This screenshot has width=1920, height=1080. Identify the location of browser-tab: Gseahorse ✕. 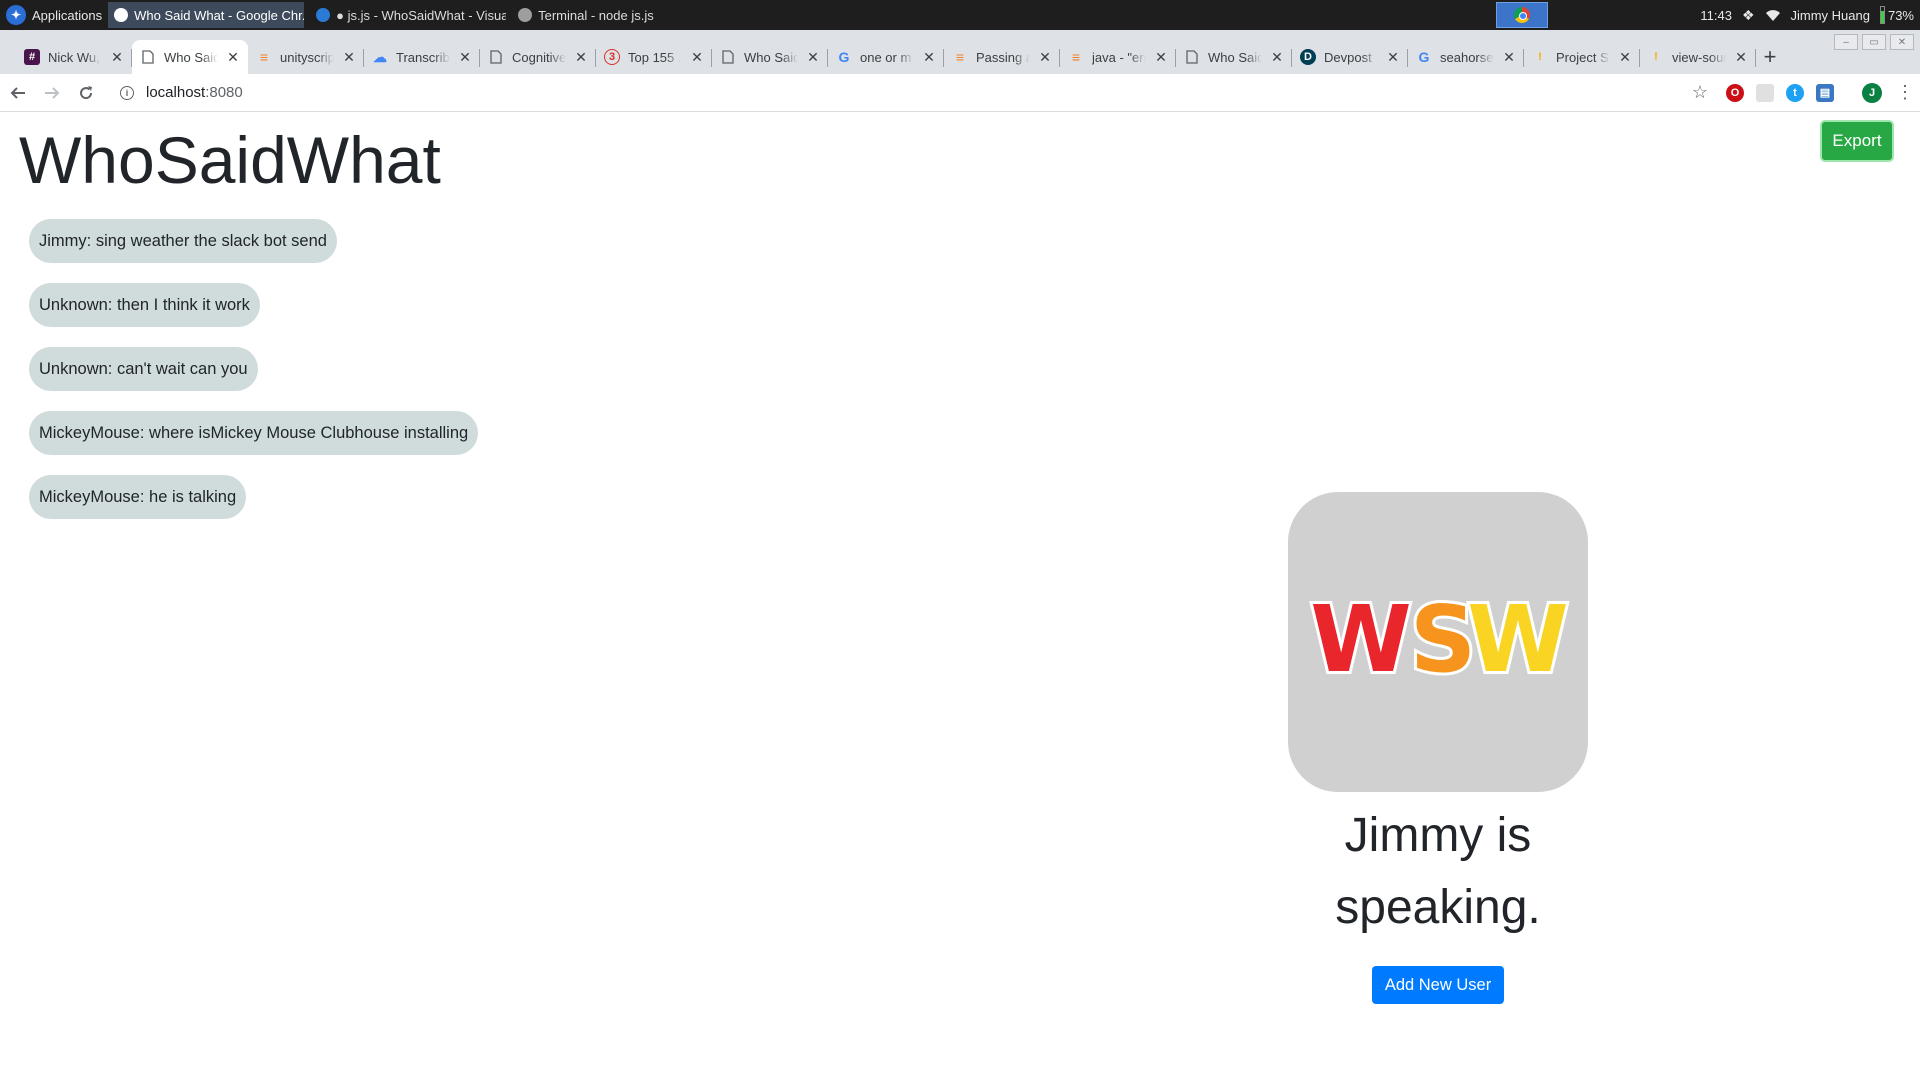
(1466, 57).